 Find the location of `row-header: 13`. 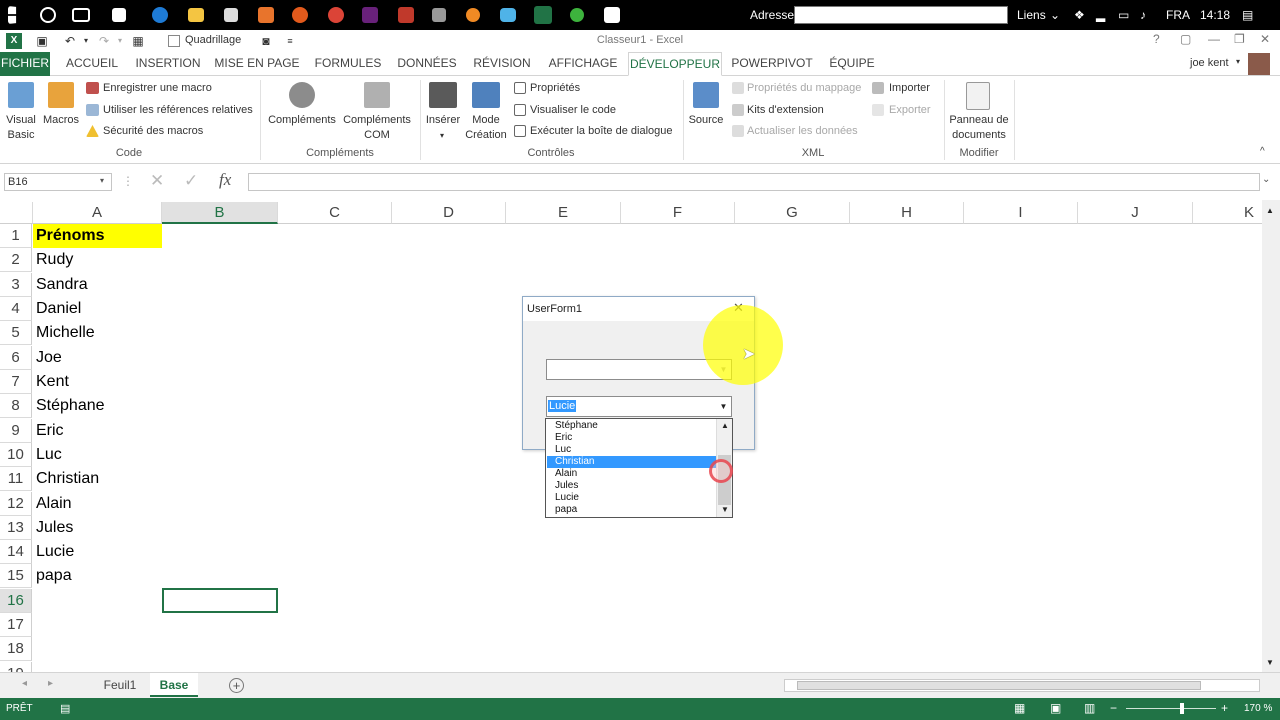

row-header: 13 is located at coordinates (16, 528).